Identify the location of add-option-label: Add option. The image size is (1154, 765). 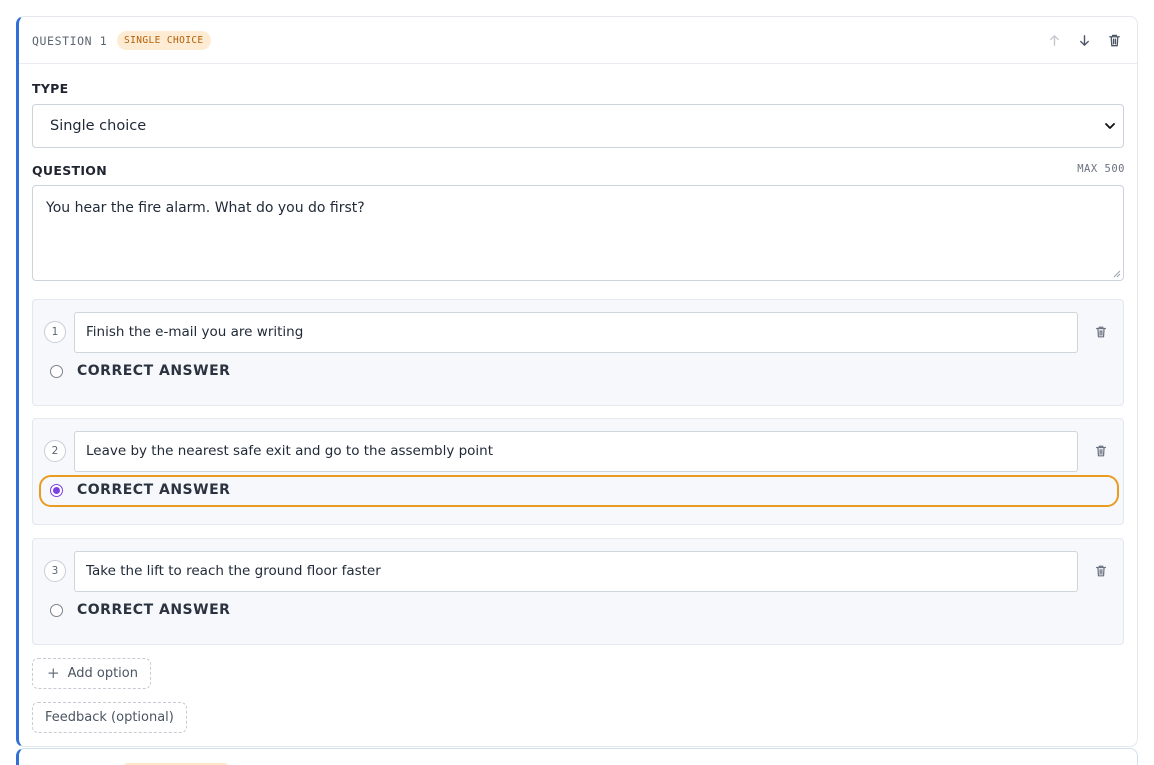
(102, 673).